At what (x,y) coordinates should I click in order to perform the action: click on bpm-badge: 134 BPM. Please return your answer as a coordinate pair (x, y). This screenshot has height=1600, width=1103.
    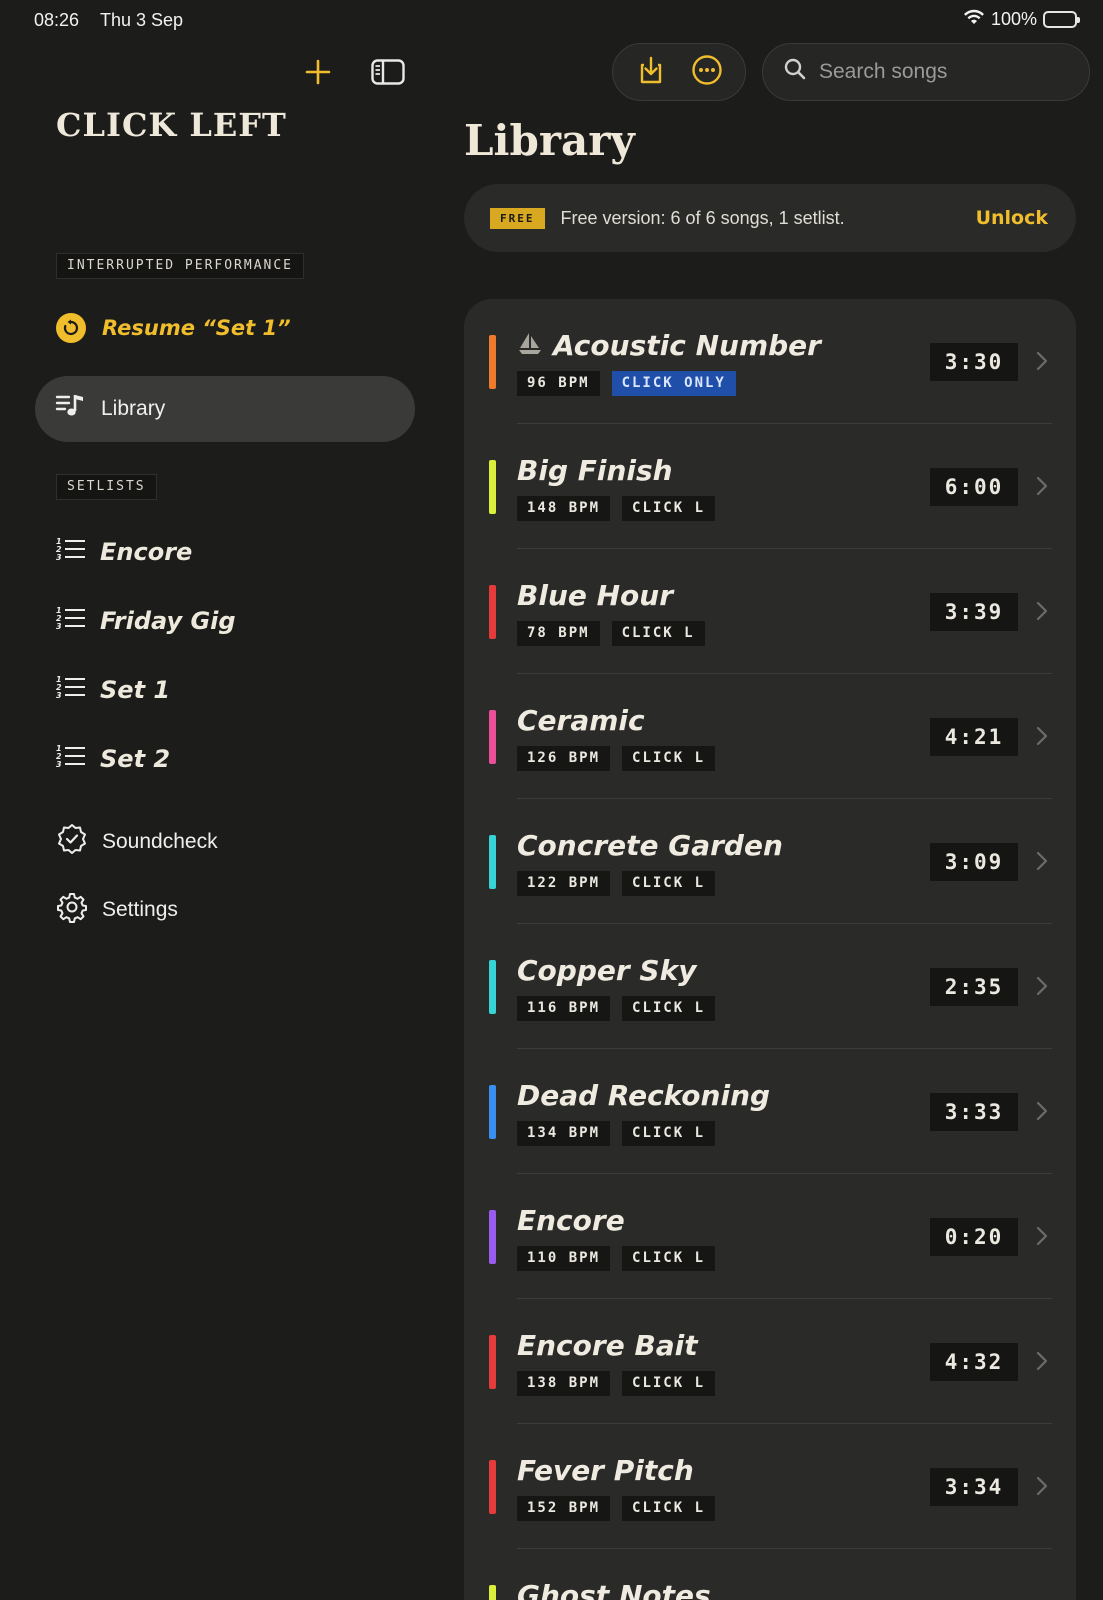
    Looking at the image, I should click on (564, 1133).